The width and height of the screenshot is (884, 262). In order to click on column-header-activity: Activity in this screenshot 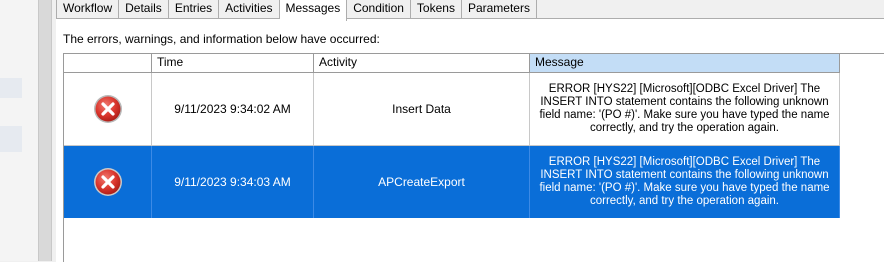, I will do `click(422, 63)`.